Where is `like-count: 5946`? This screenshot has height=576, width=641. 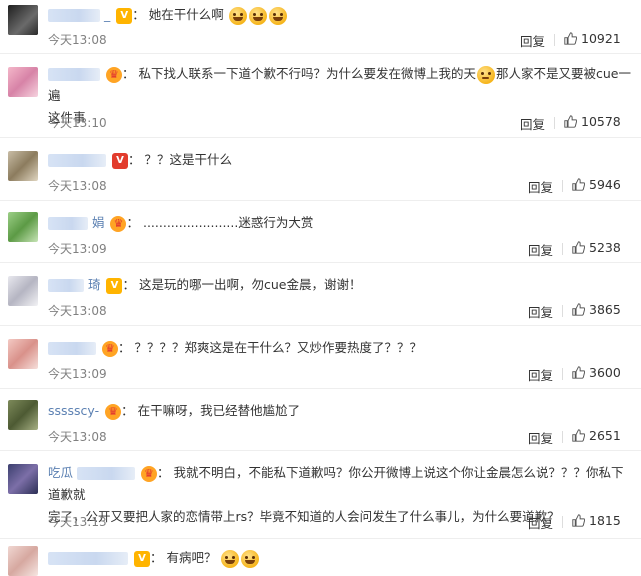
like-count: 5946 is located at coordinates (605, 184).